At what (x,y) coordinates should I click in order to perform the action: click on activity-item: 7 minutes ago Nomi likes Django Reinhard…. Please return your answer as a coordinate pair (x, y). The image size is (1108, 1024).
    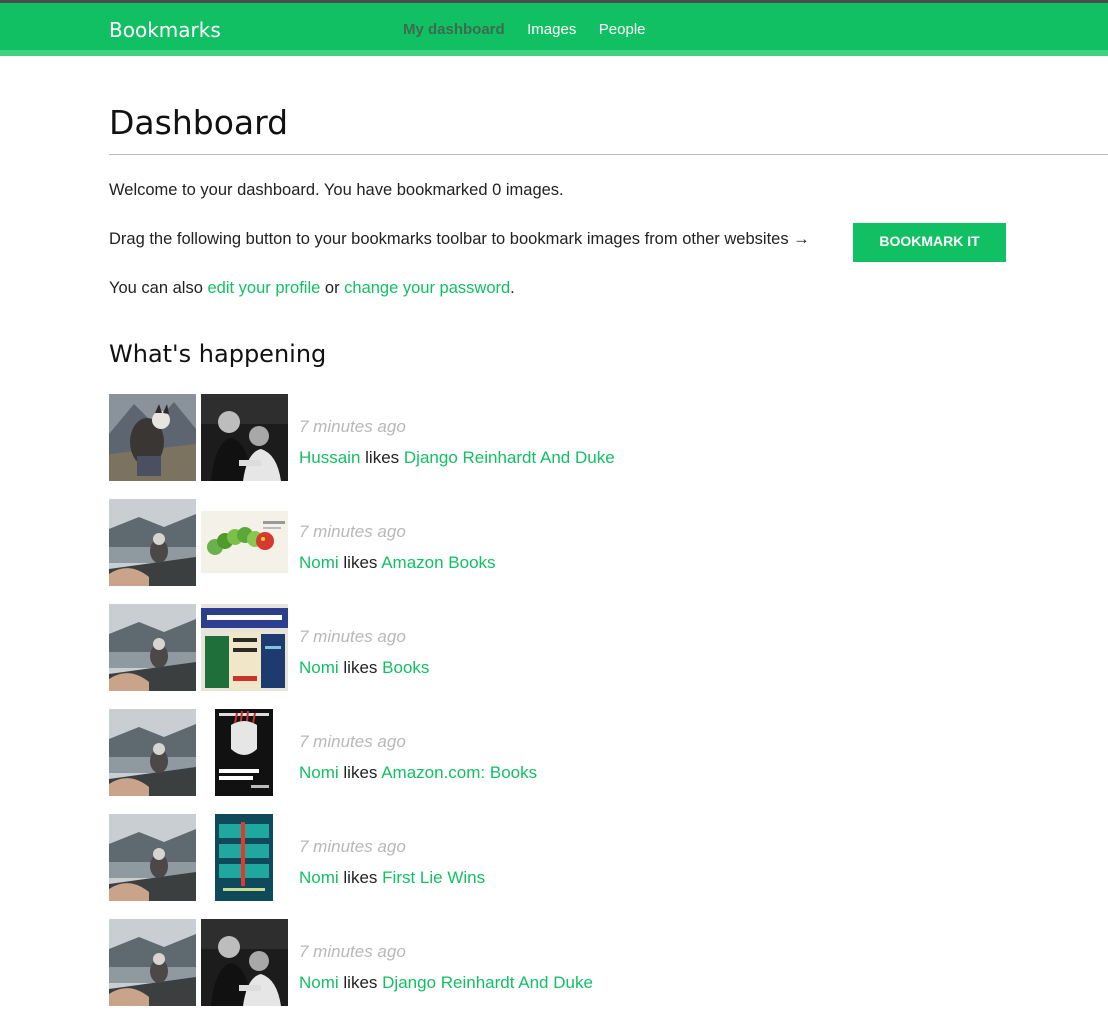
    Looking at the image, I should click on (608, 971).